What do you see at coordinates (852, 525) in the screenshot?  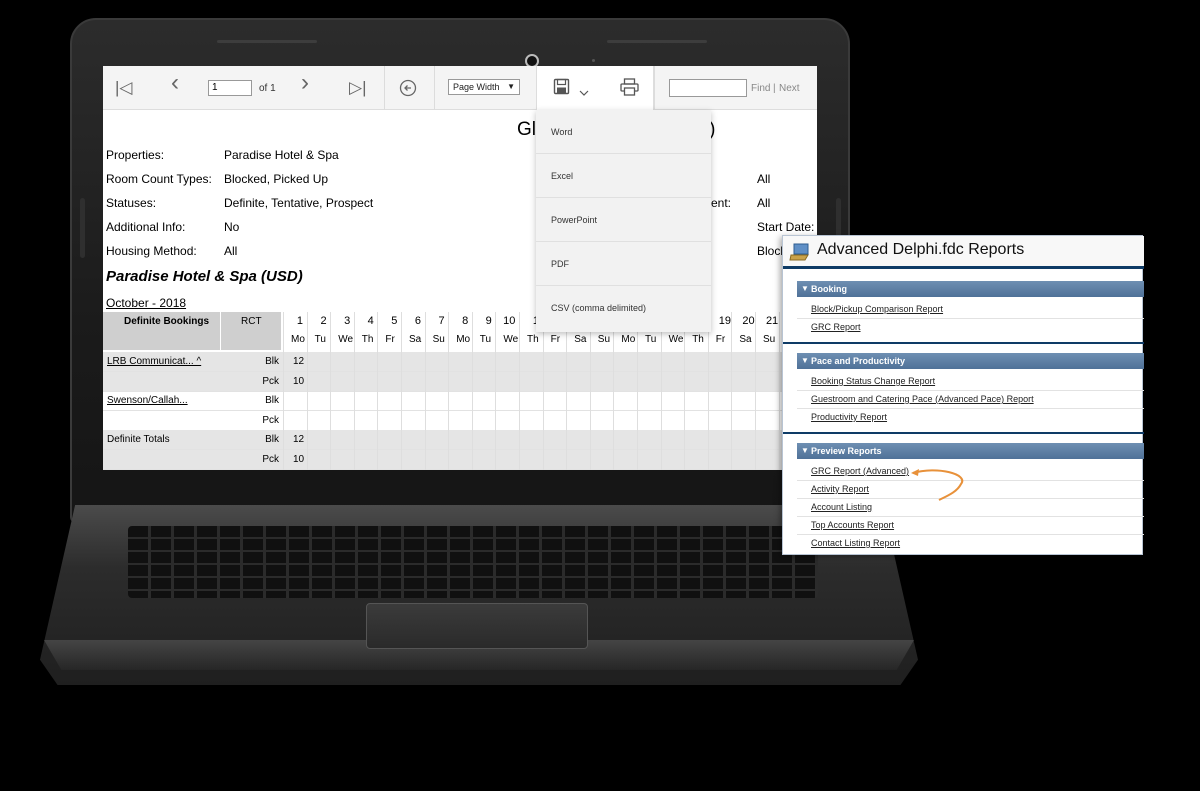 I see `link-top-accounts: Top Accounts Report` at bounding box center [852, 525].